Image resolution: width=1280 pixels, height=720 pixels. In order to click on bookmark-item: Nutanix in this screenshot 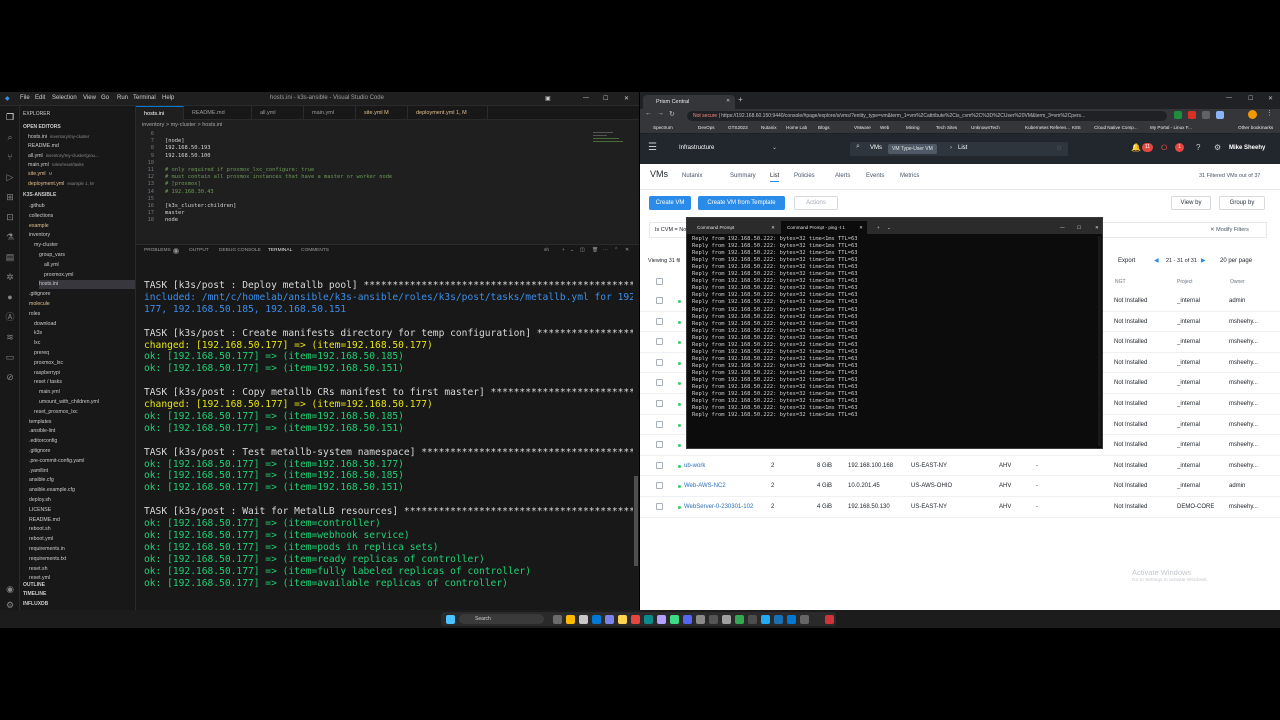, I will do `click(769, 128)`.